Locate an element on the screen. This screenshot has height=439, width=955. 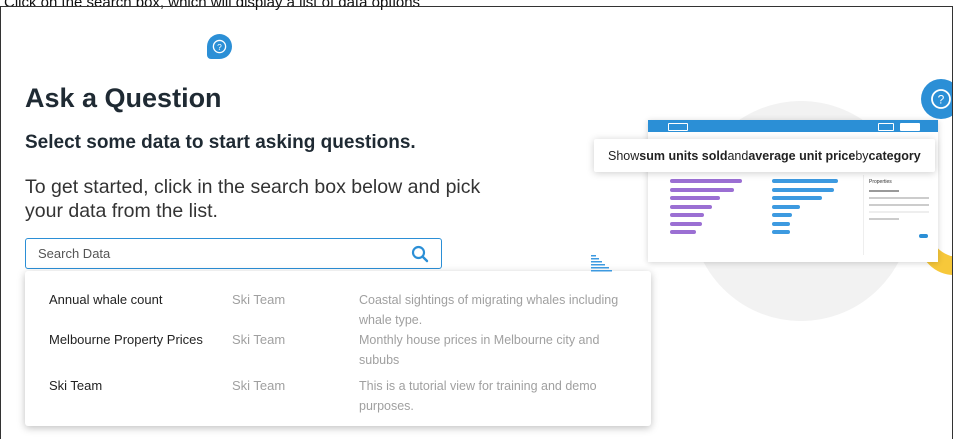
search-input is located at coordinates (221, 253).